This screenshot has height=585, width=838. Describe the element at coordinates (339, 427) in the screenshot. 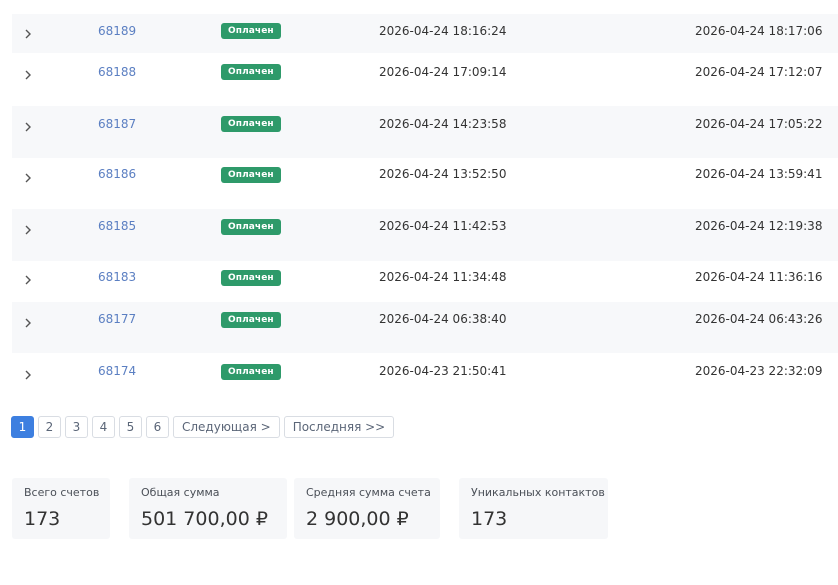

I see `last-page-button: Последняя >>` at that location.